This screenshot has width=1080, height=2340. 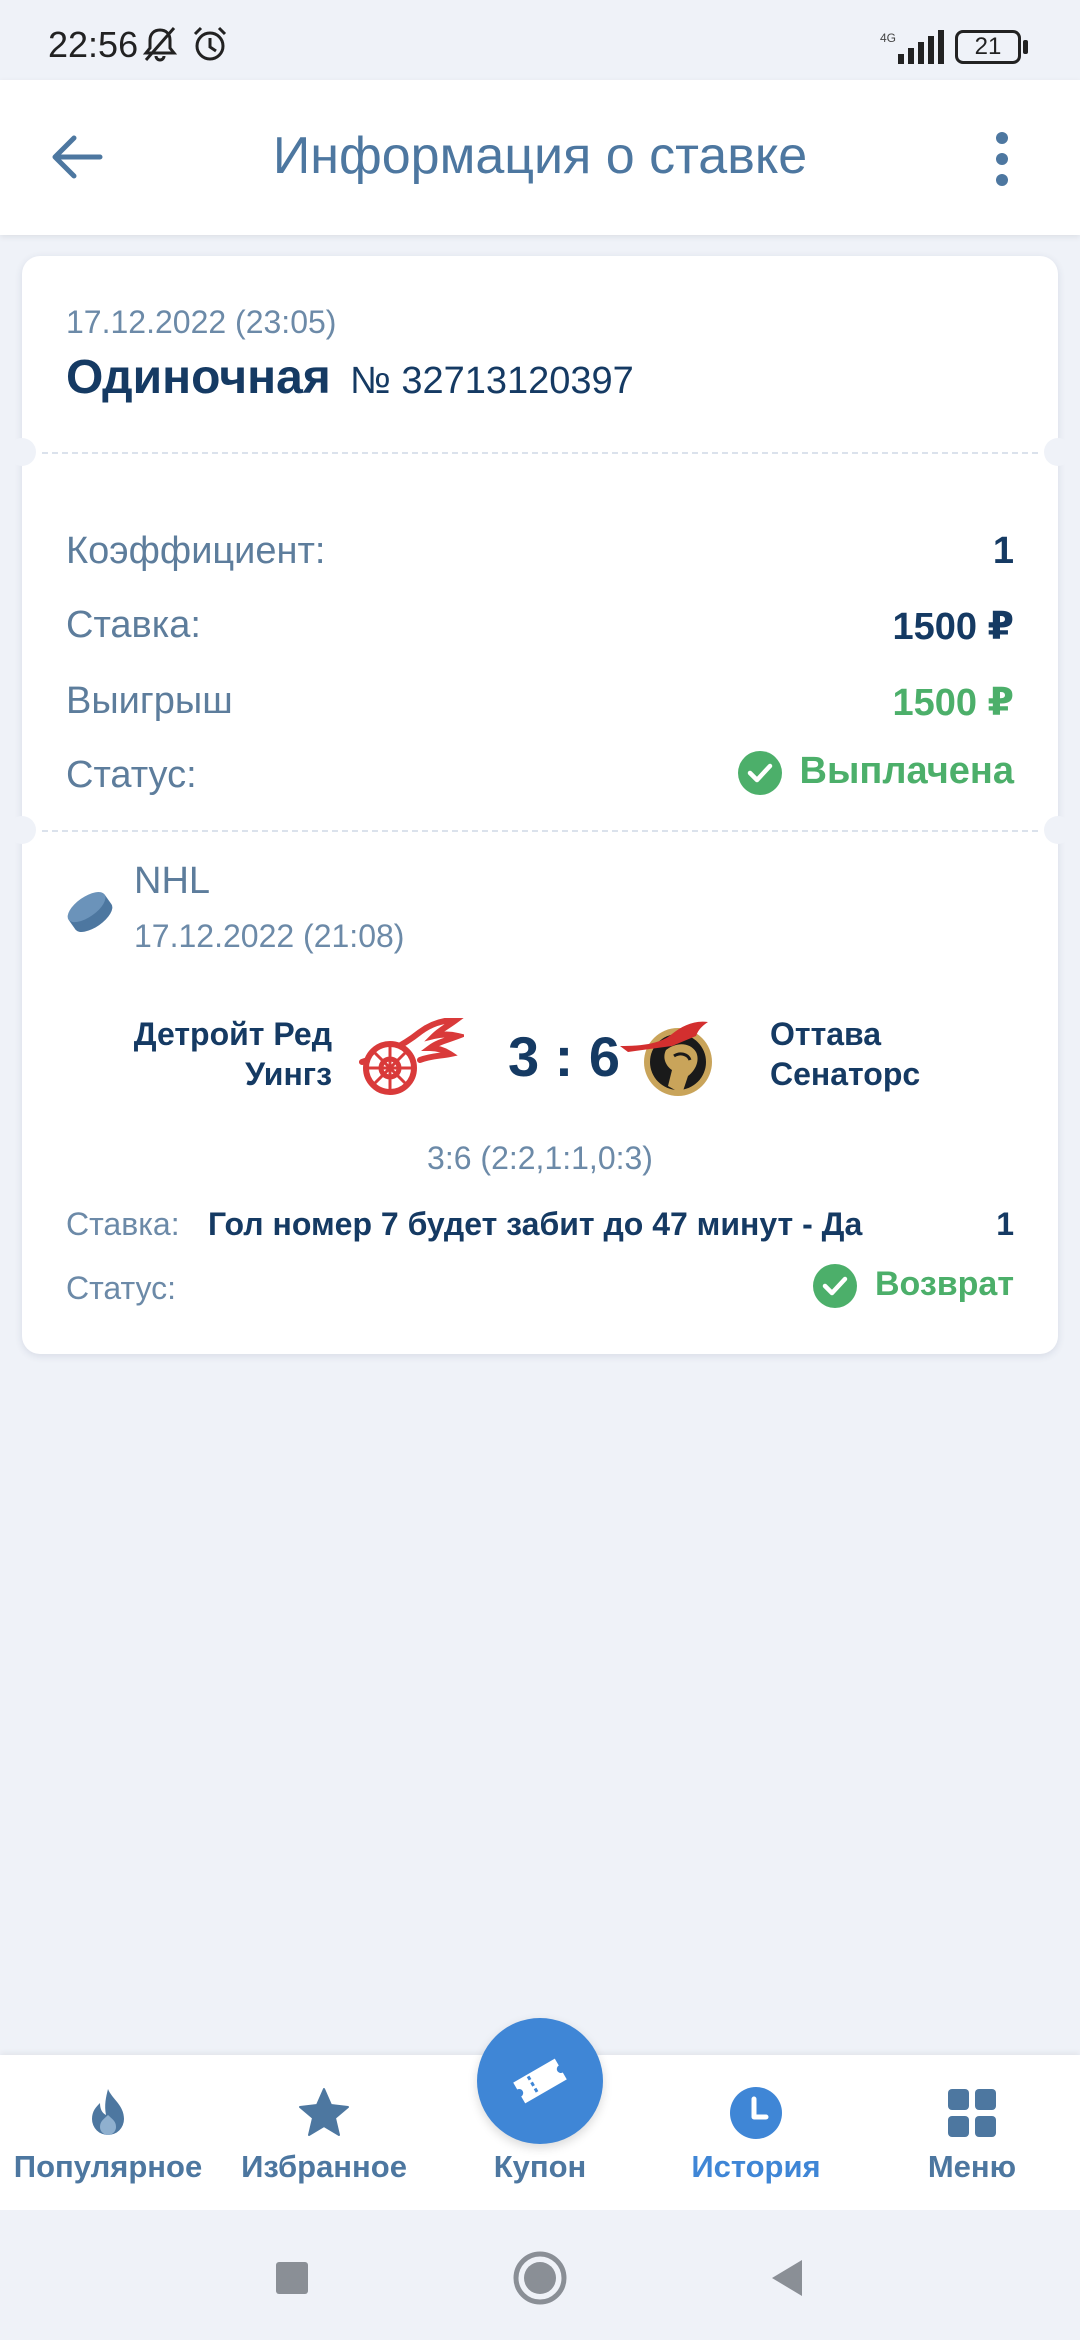 I want to click on selection-status-label: Статус:, so click(x=121, y=1288).